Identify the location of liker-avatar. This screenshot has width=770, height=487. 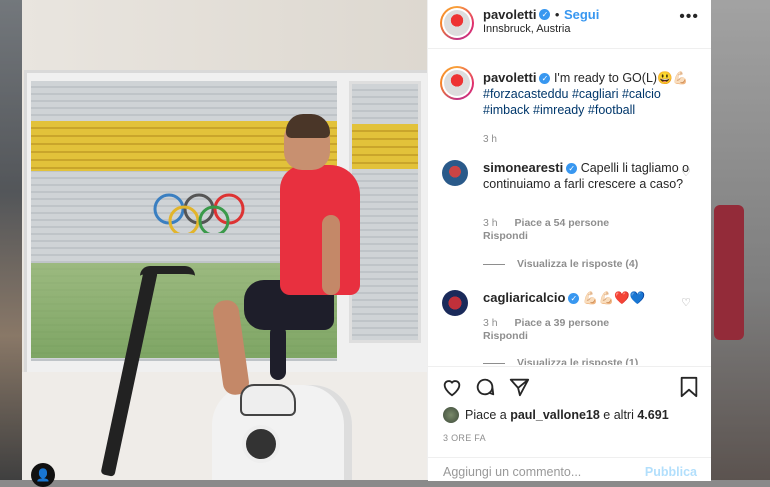
(451, 415).